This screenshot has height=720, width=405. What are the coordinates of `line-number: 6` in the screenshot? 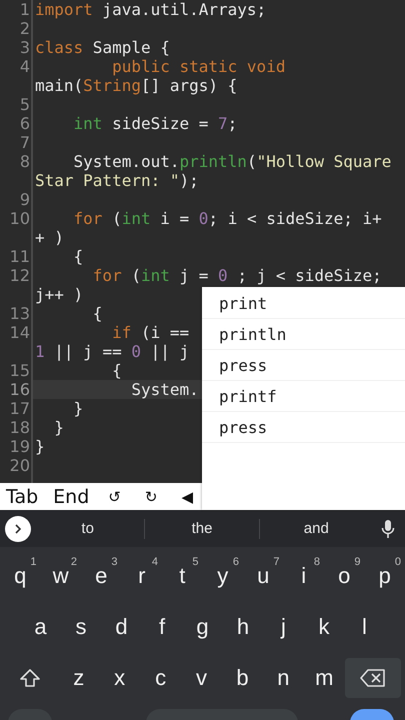 It's located at (25, 123).